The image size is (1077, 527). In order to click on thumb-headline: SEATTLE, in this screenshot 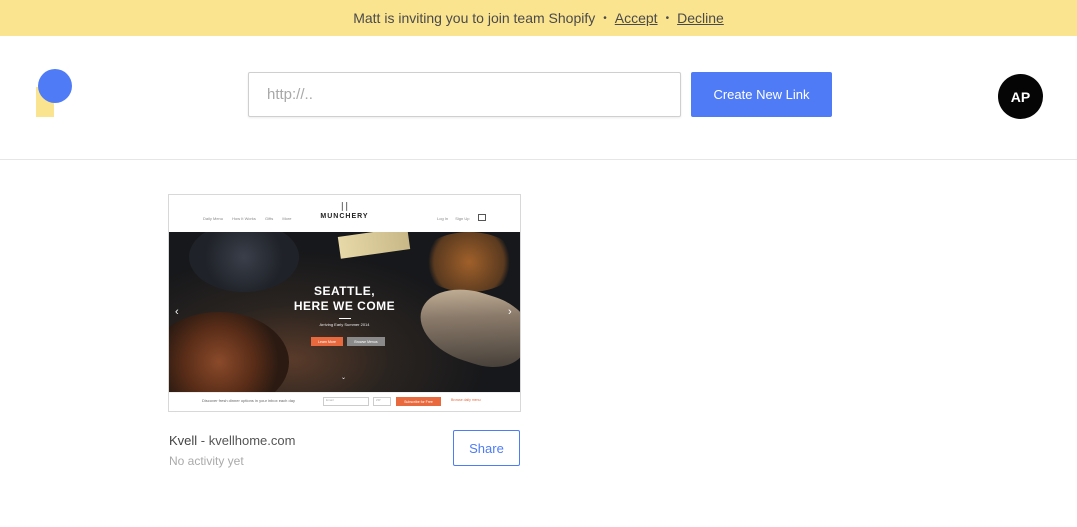, I will do `click(344, 291)`.